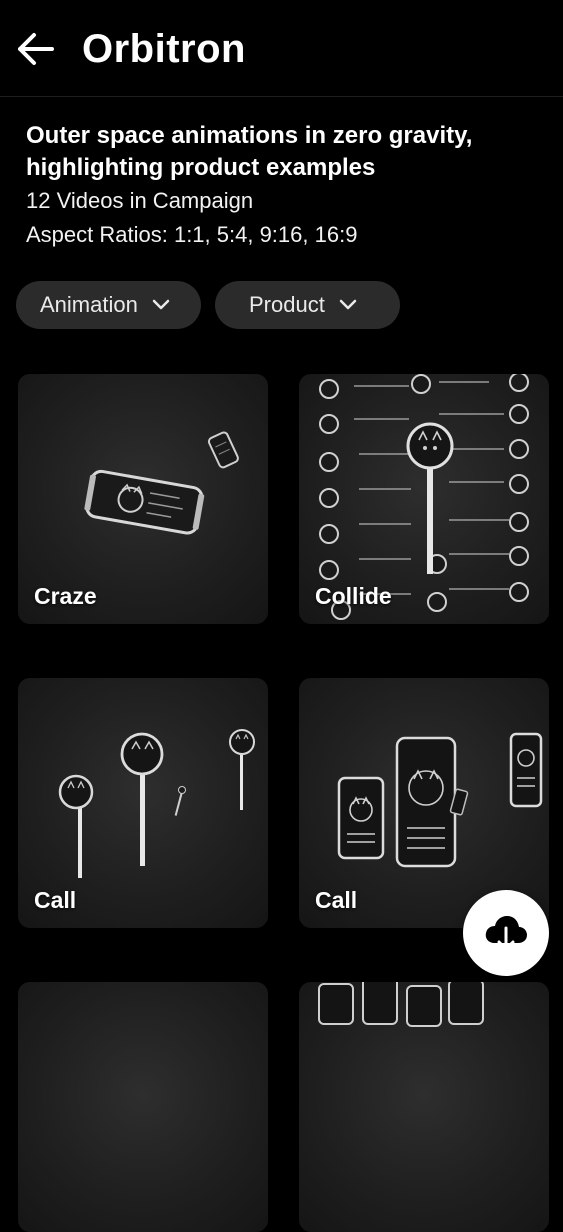 This screenshot has width=563, height=1232. Describe the element at coordinates (65, 596) in the screenshot. I see `video-title: Craze` at that location.